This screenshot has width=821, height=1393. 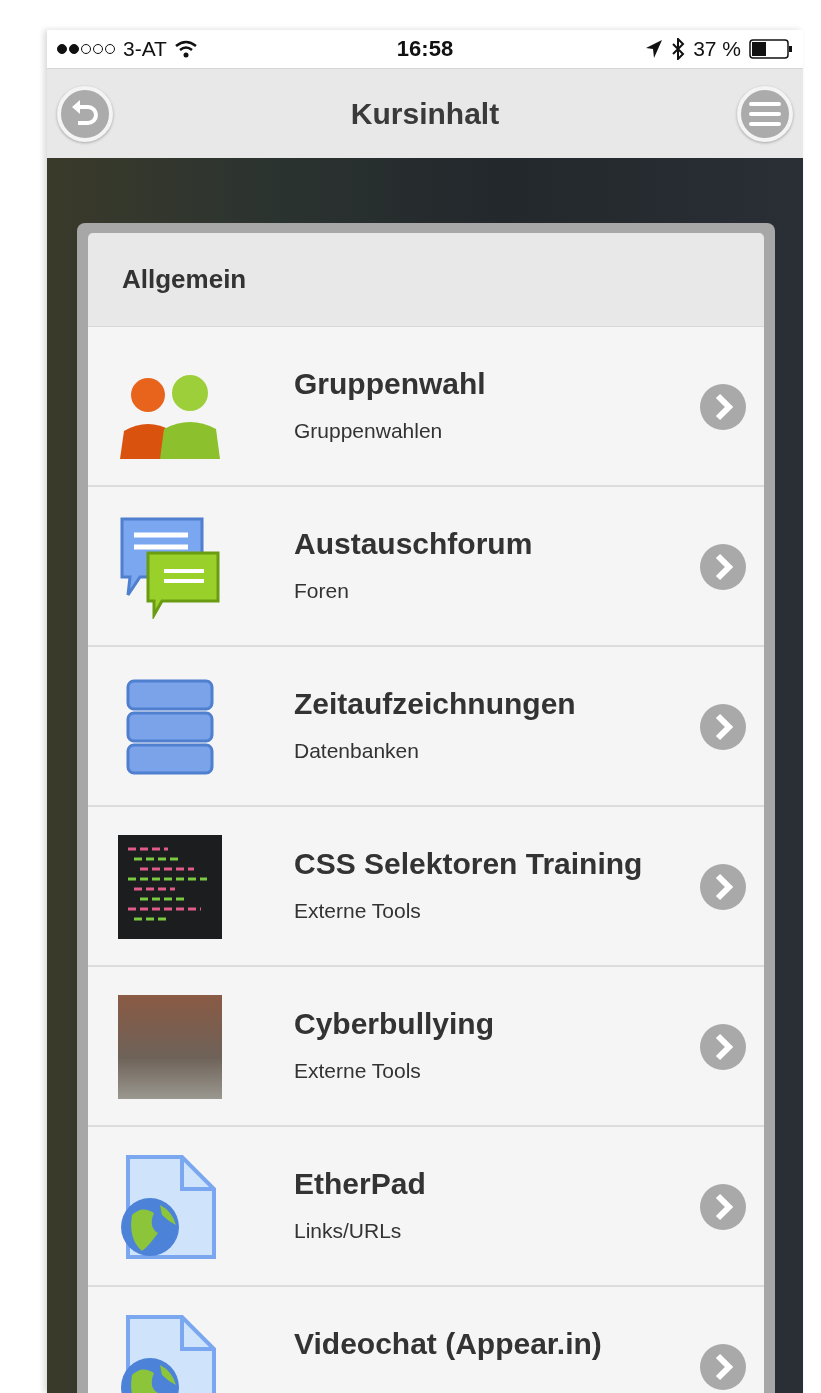 What do you see at coordinates (348, 1231) in the screenshot?
I see `item-type: Links/URLs` at bounding box center [348, 1231].